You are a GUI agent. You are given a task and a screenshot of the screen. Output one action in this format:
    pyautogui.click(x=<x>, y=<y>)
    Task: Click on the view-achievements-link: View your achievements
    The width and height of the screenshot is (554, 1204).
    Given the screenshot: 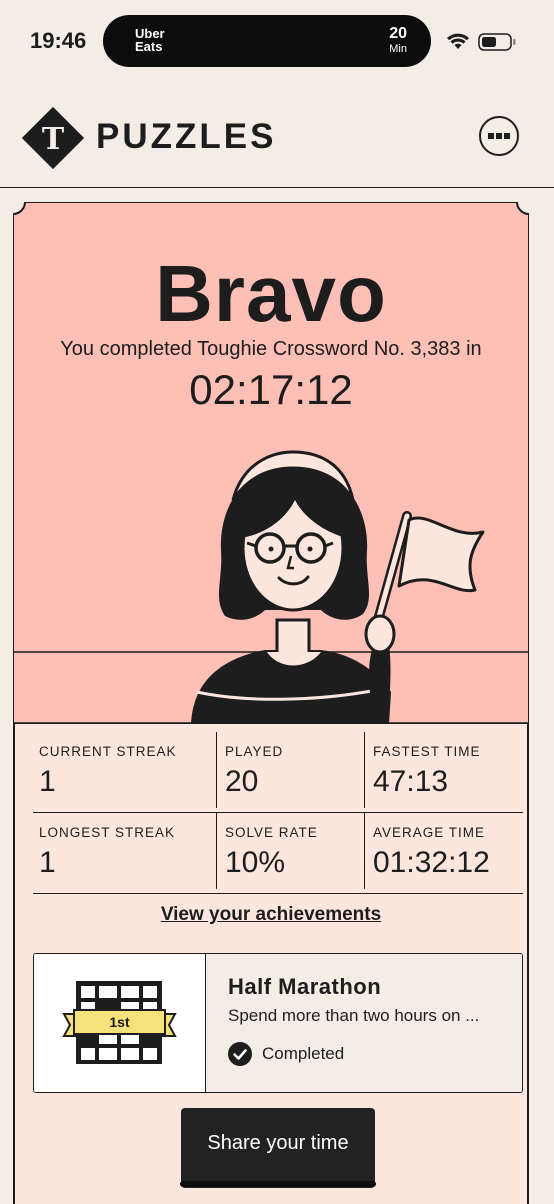 What is the action you would take?
    pyautogui.click(x=271, y=915)
    